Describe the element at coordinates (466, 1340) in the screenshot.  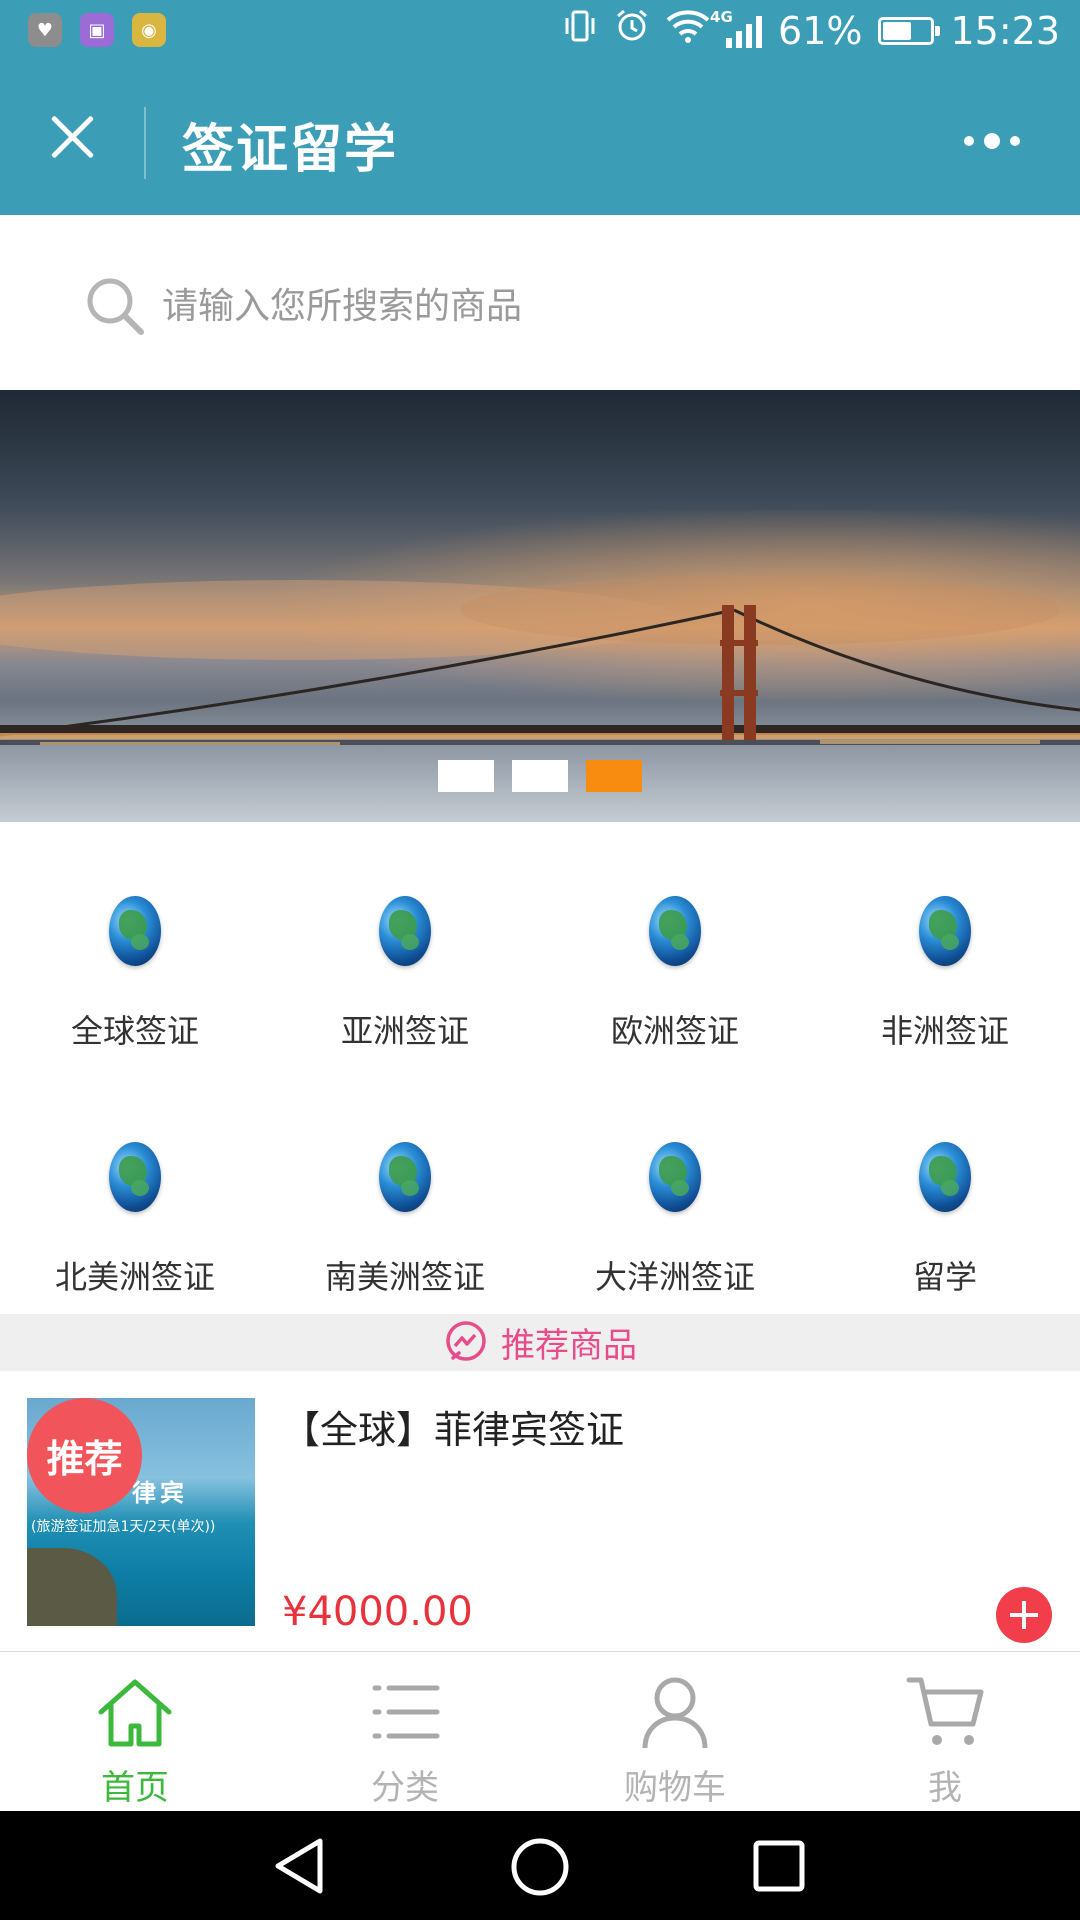
I see `trend-chat-icon` at that location.